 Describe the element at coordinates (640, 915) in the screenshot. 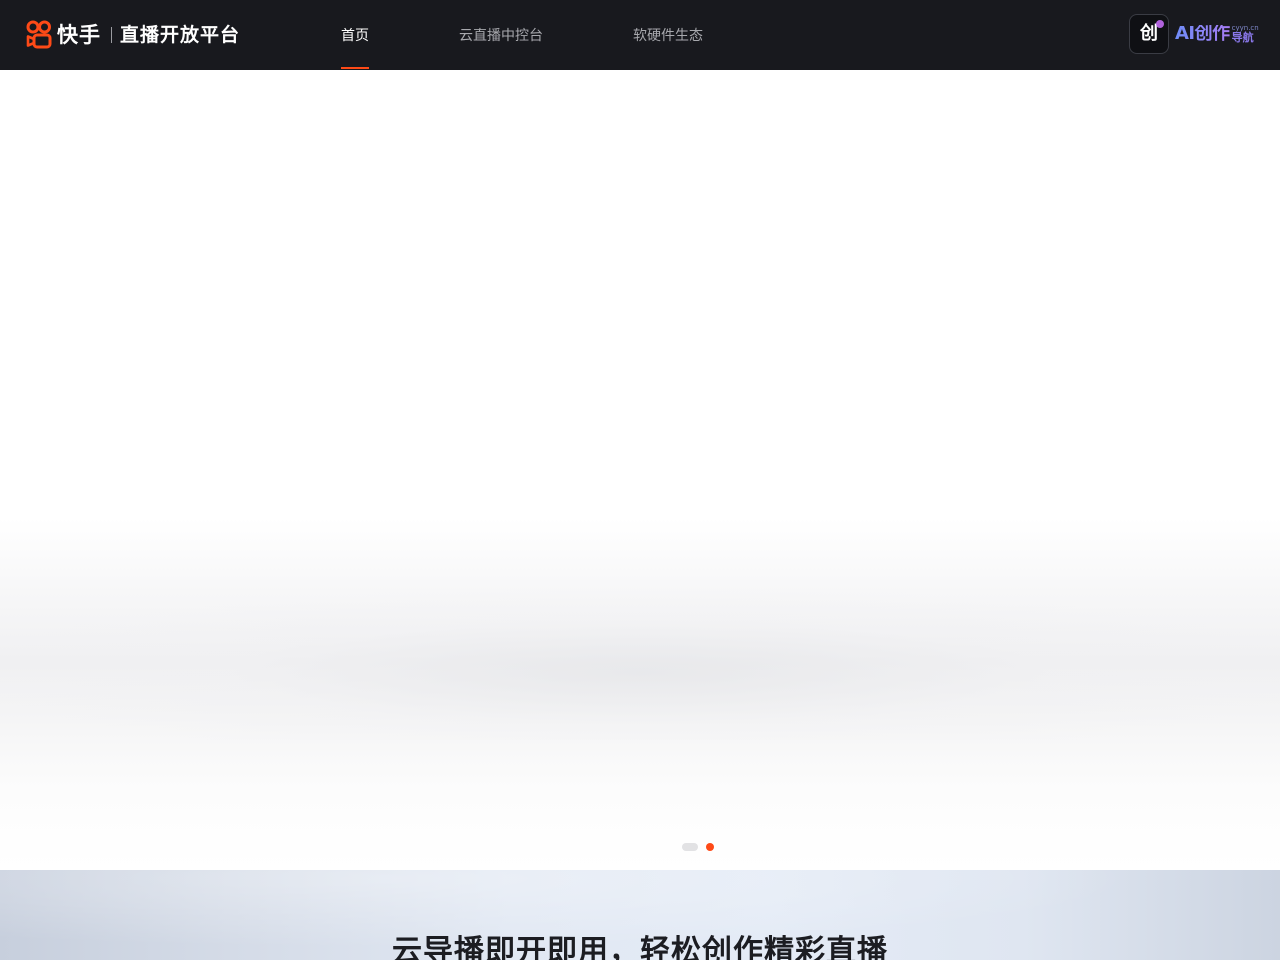

I see `cloud-director-section: 云导播即开即用，轻松创作精彩直播` at that location.